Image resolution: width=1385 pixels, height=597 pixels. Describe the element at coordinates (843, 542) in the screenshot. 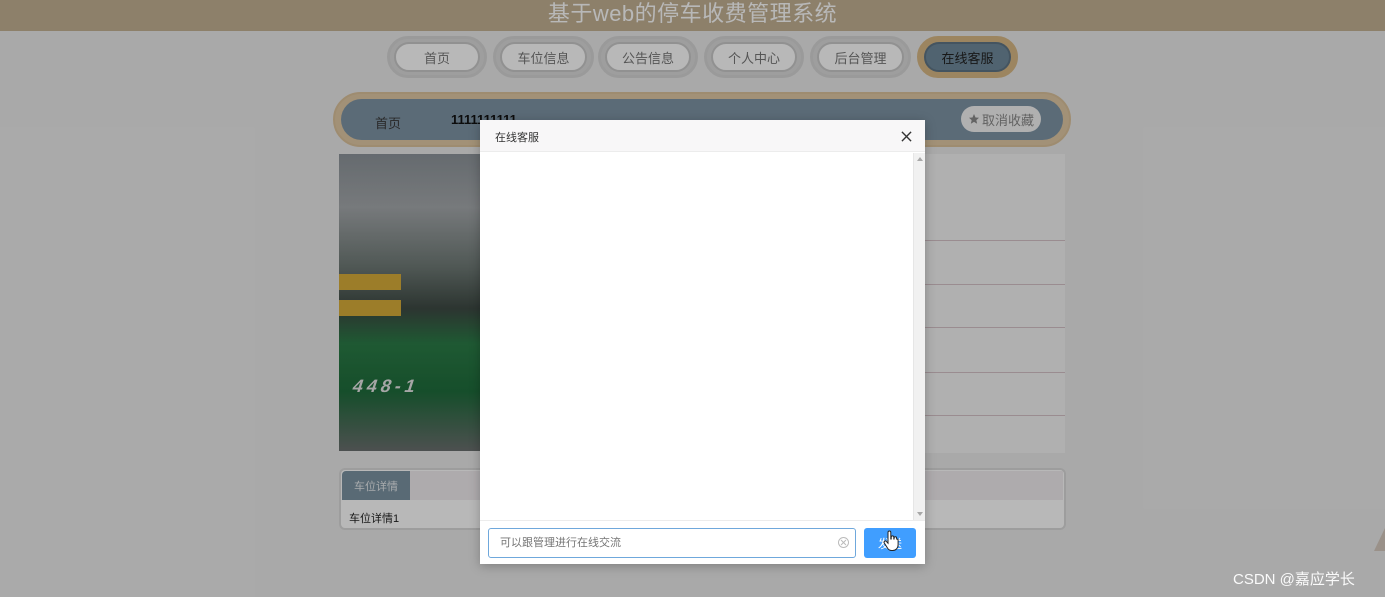

I see `clear-icon` at that location.